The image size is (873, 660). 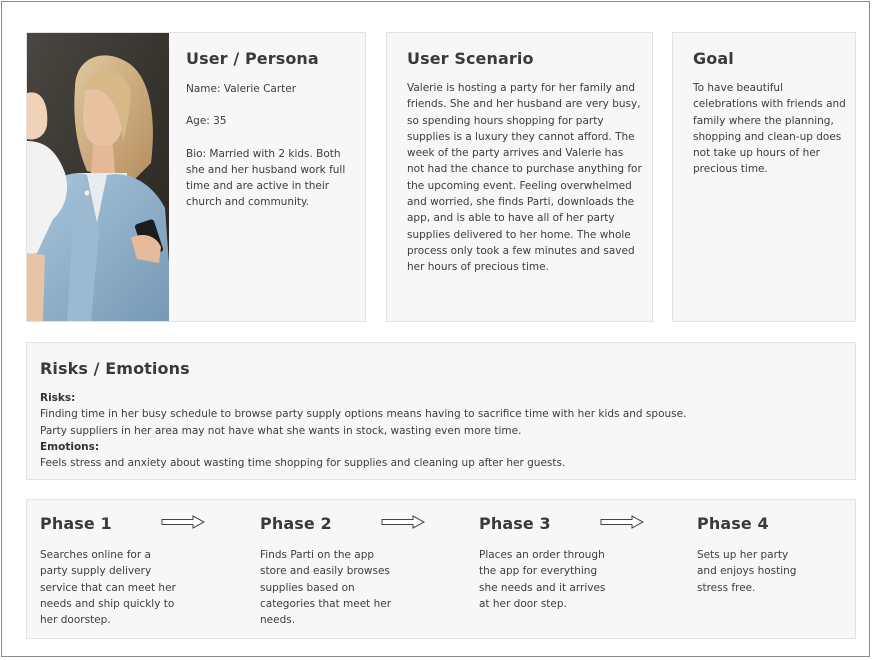 I want to click on persona-age: Age: 35, so click(x=206, y=121).